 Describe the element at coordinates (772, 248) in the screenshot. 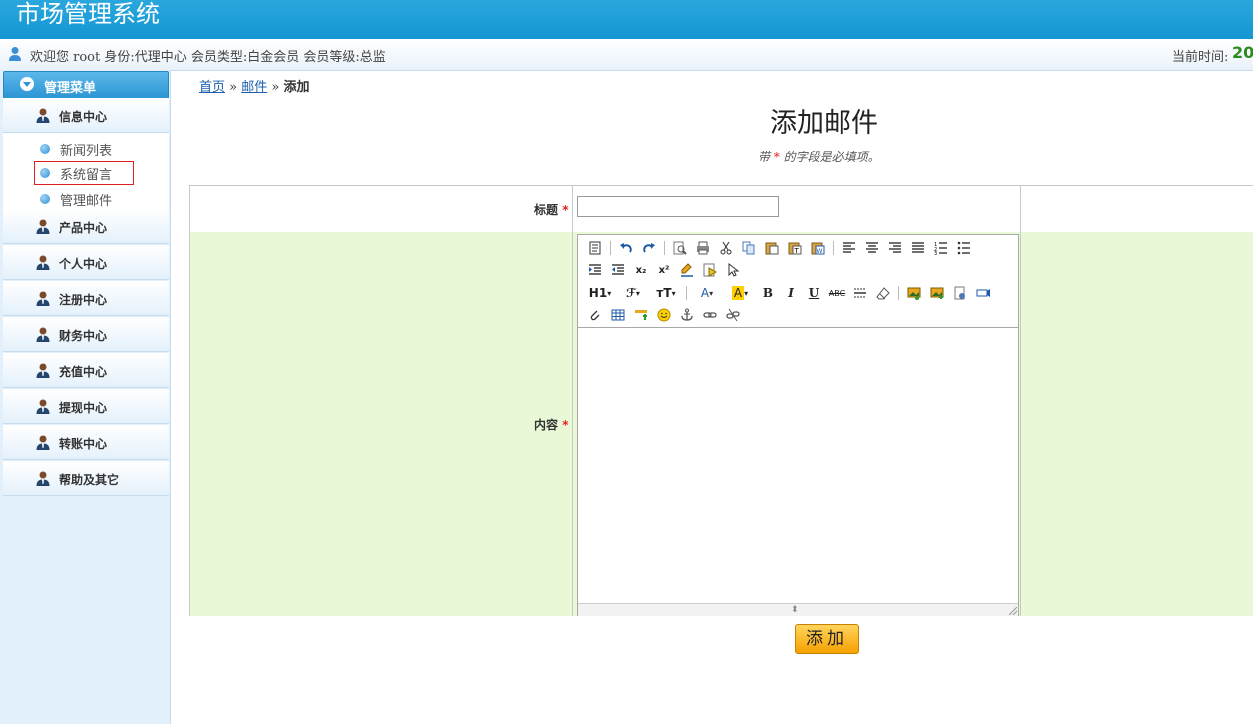

I see `paste-icon` at that location.